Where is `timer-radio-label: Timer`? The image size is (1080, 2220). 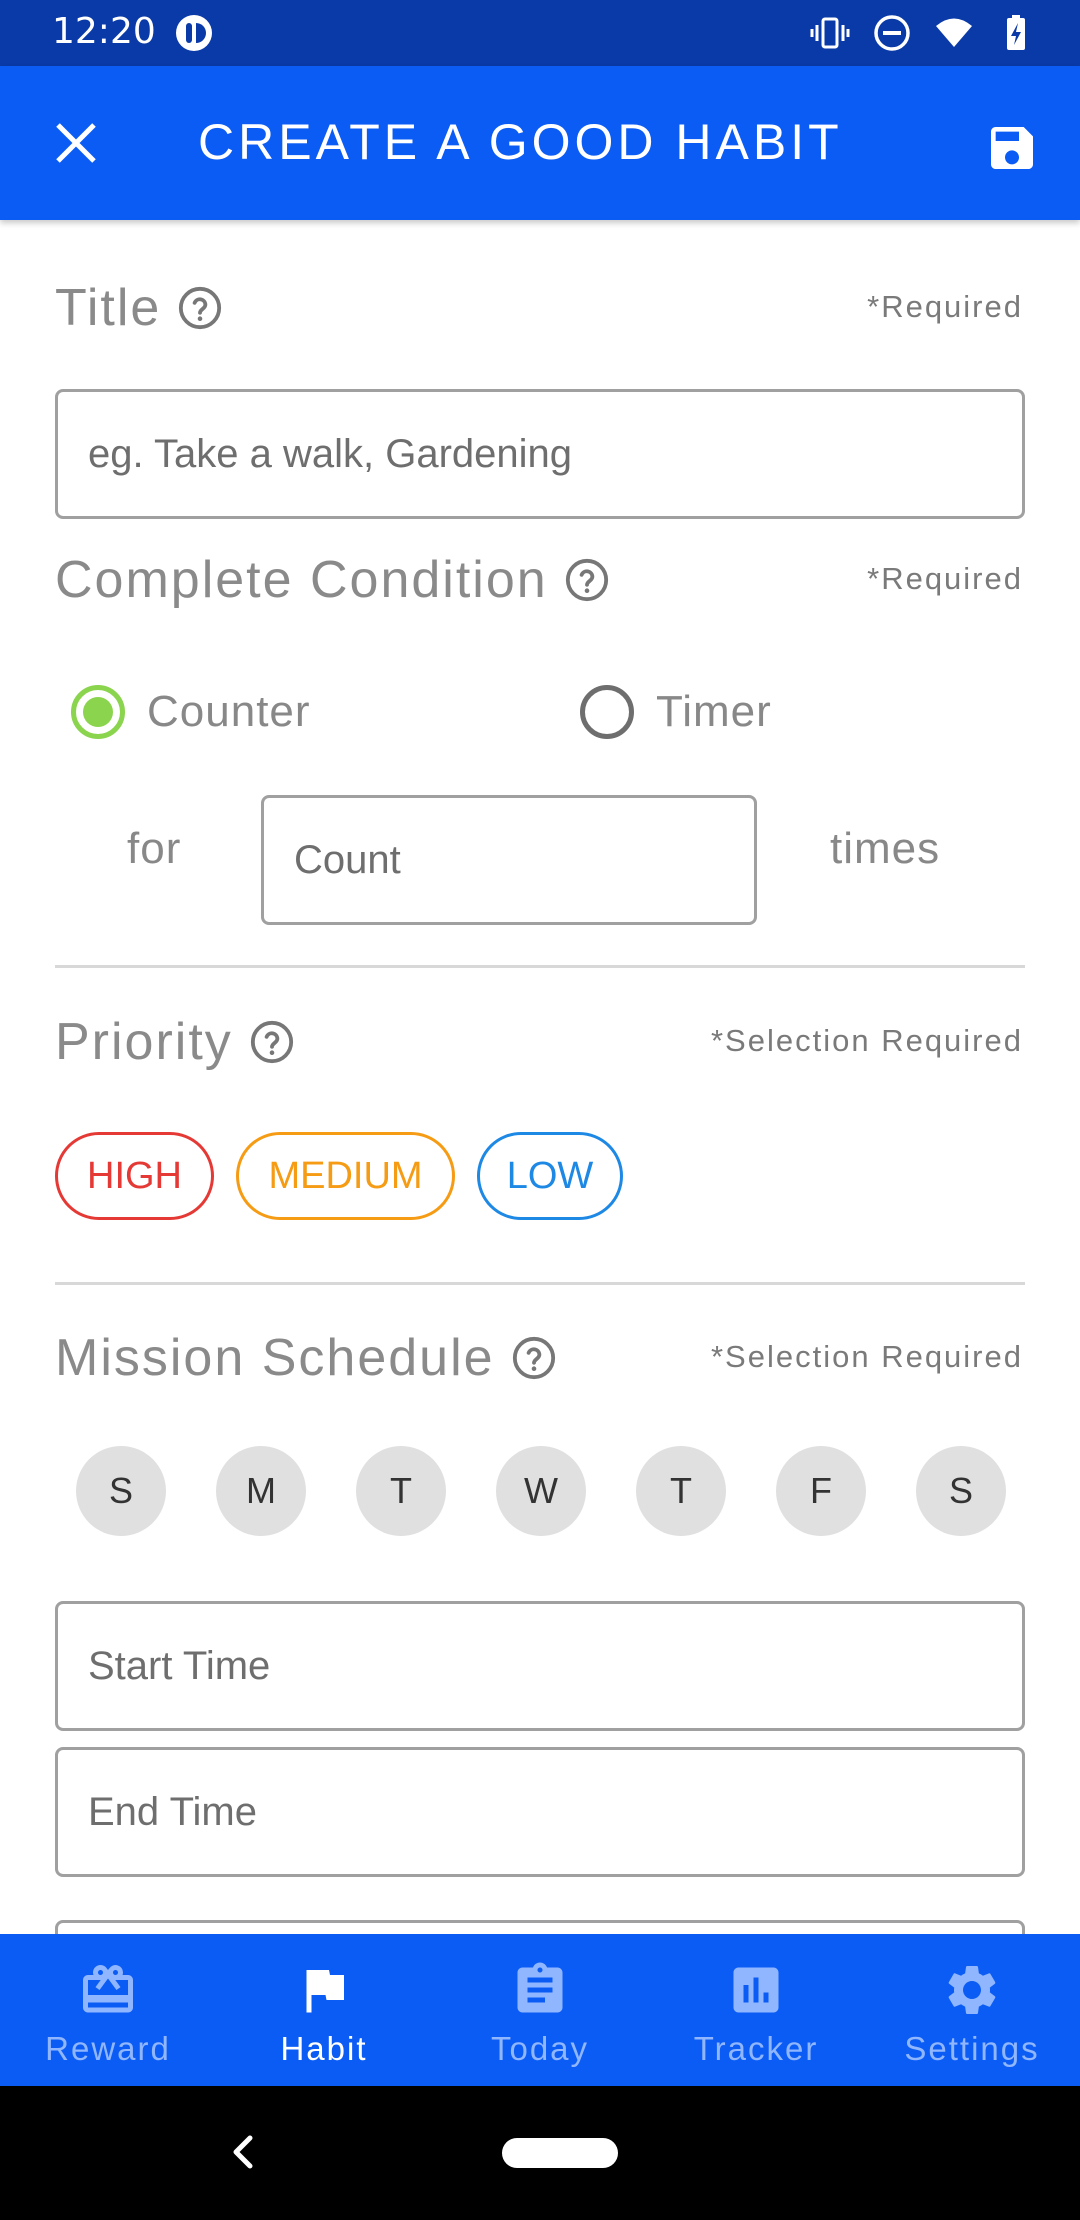
timer-radio-label: Timer is located at coordinates (714, 711).